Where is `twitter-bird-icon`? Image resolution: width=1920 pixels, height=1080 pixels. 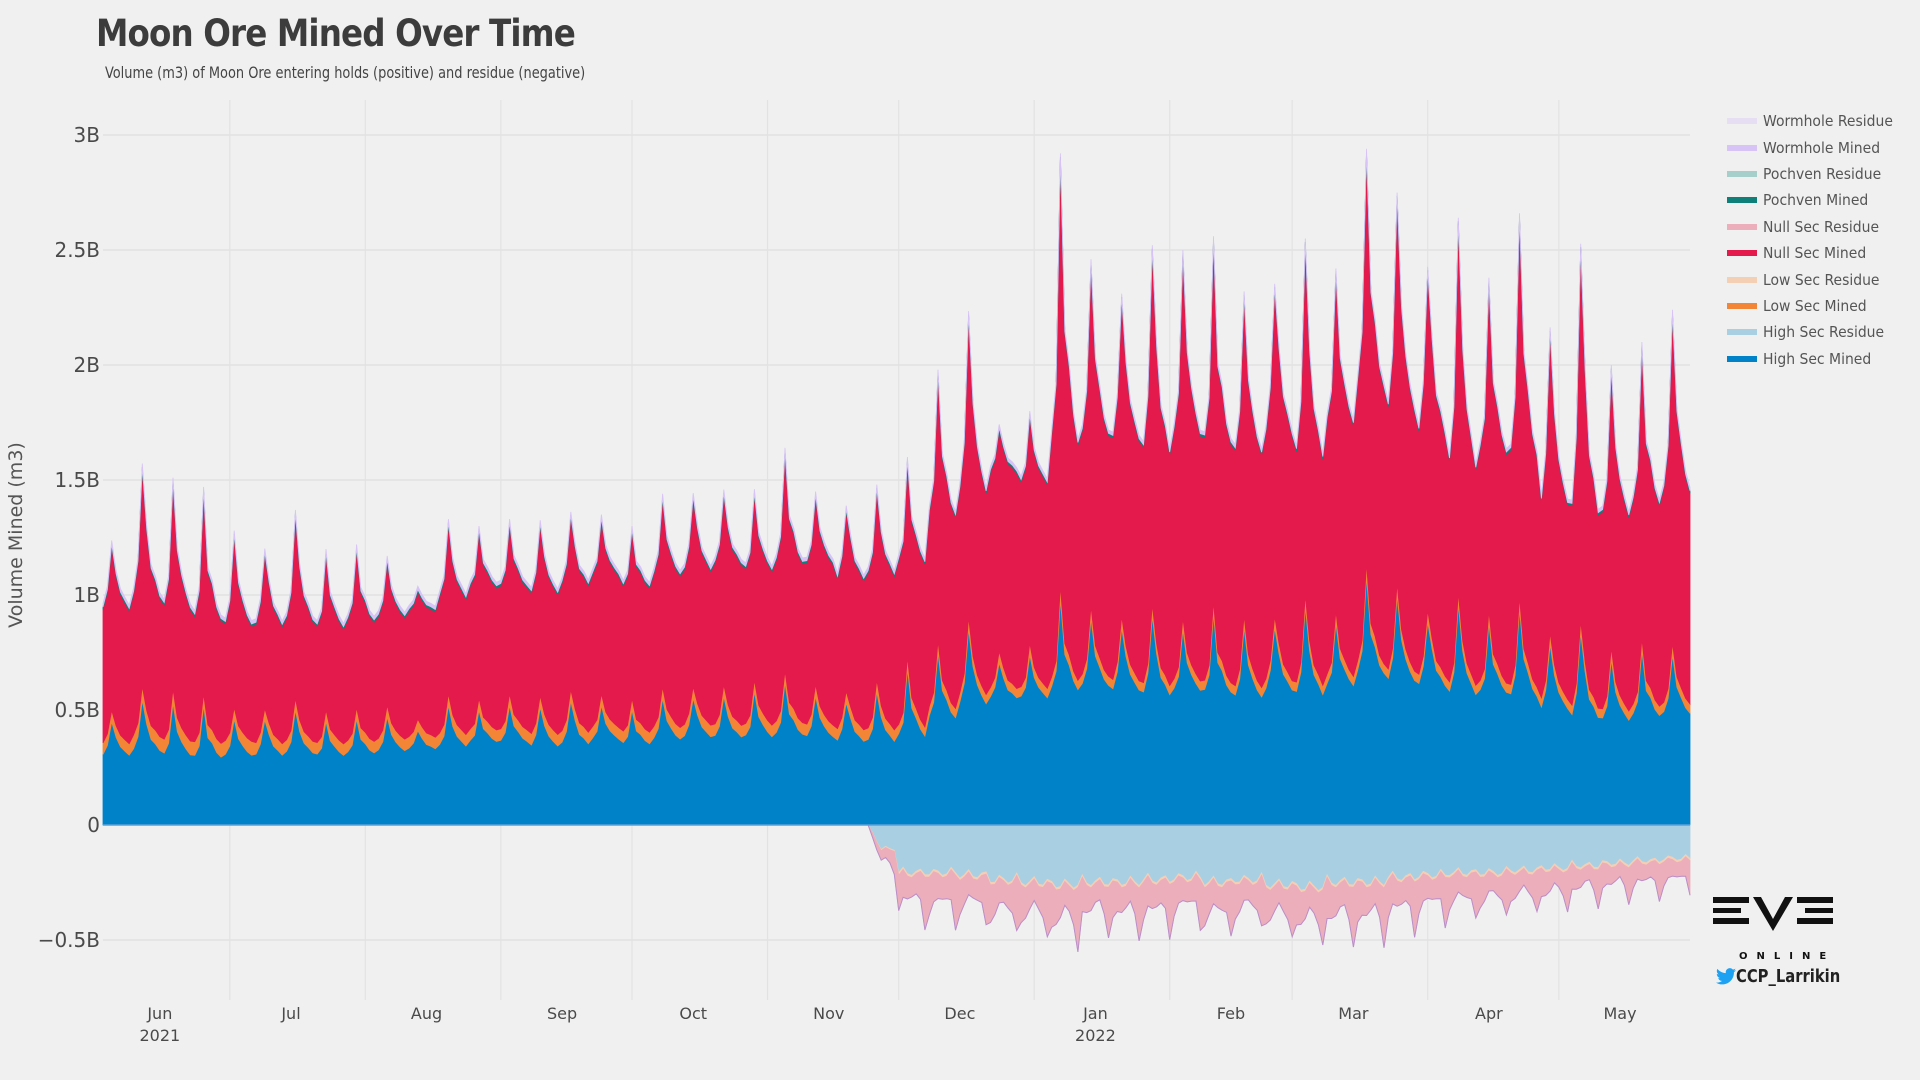 twitter-bird-icon is located at coordinates (1726, 976).